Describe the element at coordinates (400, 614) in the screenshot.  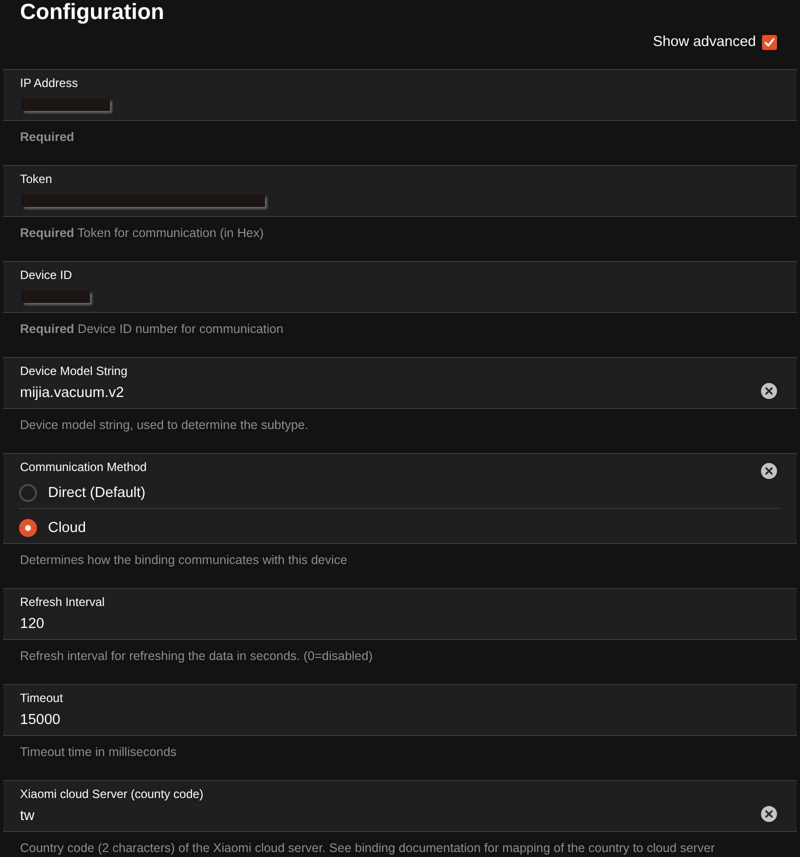
I see `text-field: Refresh Interval 120` at that location.